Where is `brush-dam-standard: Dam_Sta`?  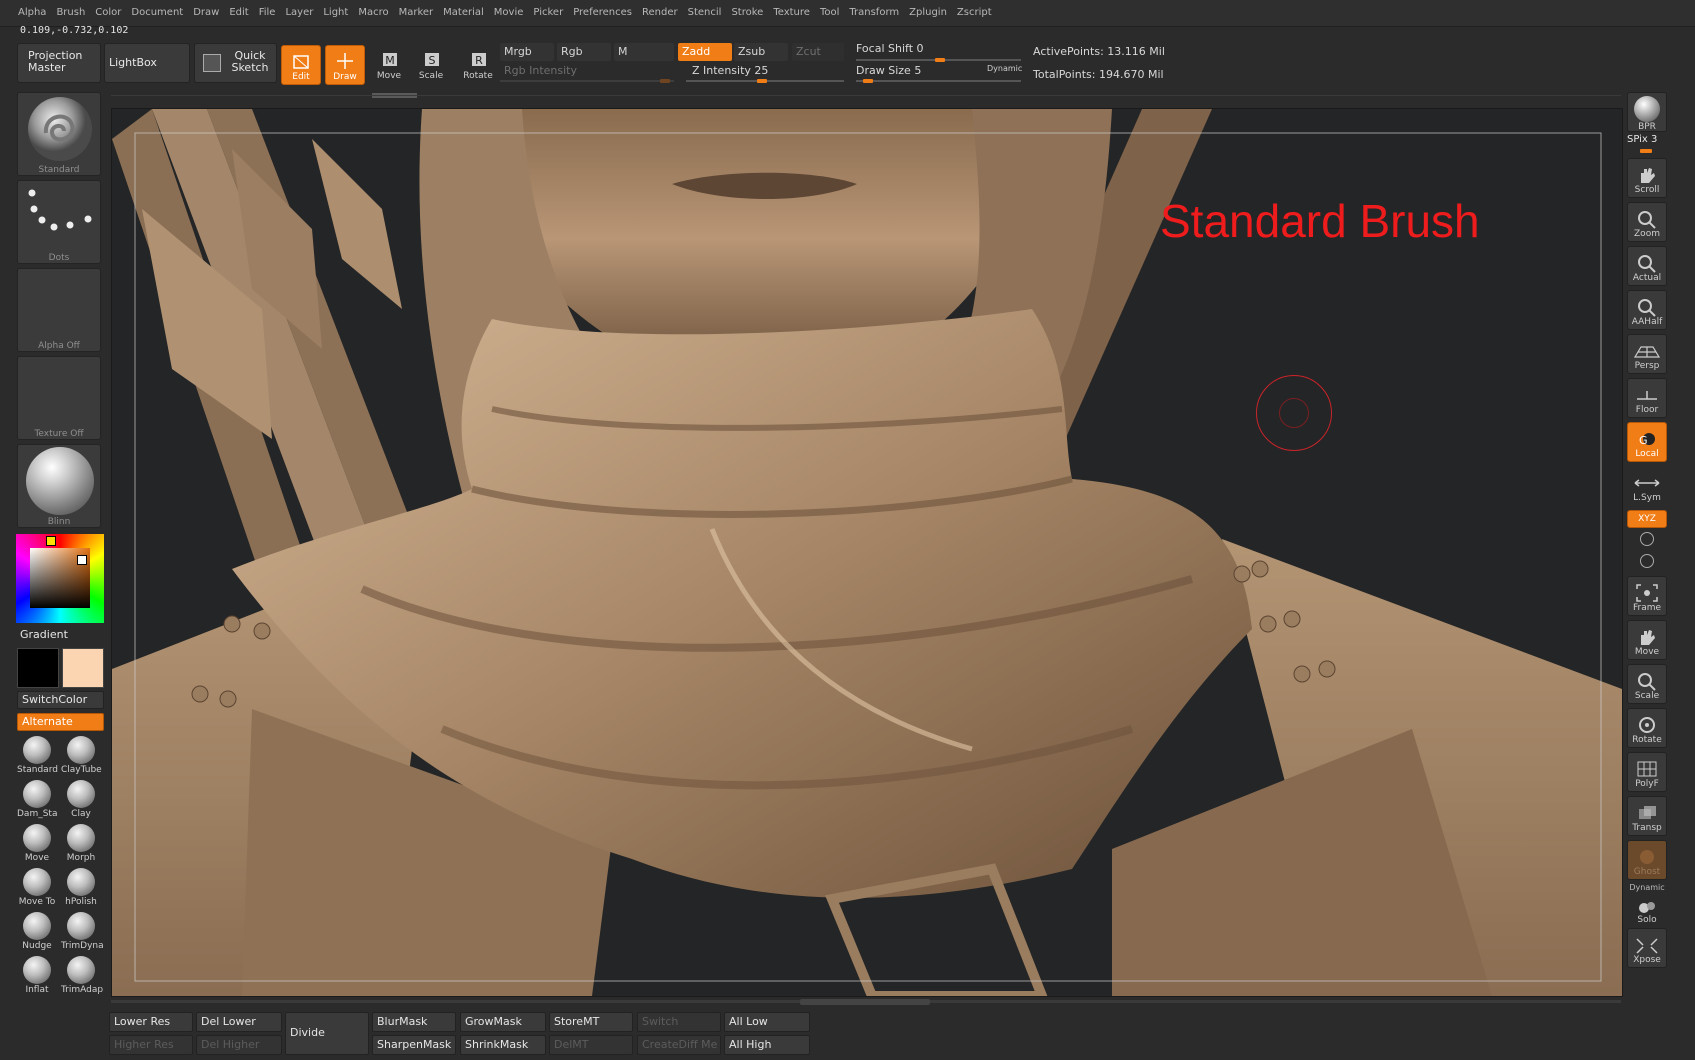 brush-dam-standard: Dam_Sta is located at coordinates (37, 802).